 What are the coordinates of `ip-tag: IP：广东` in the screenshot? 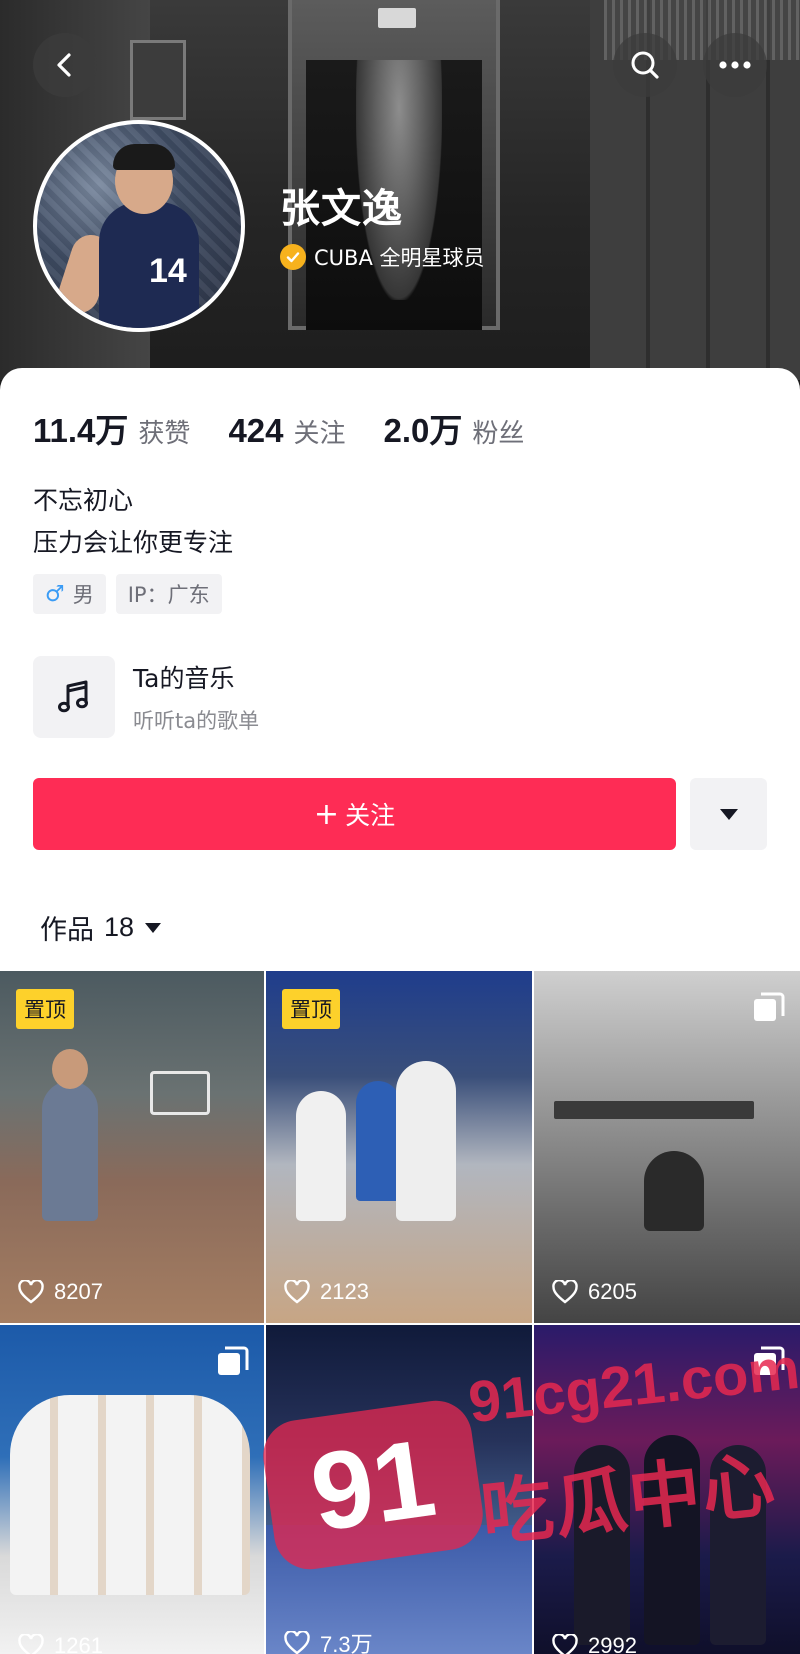 It's located at (168, 594).